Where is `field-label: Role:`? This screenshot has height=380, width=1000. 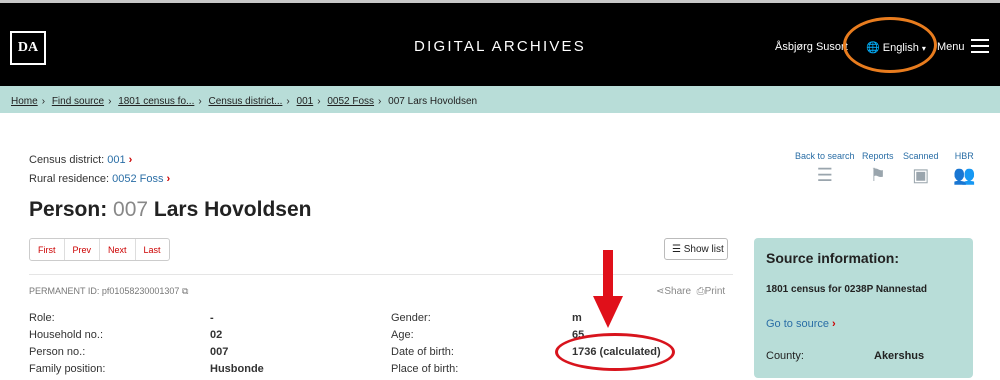 field-label: Role: is located at coordinates (42, 318).